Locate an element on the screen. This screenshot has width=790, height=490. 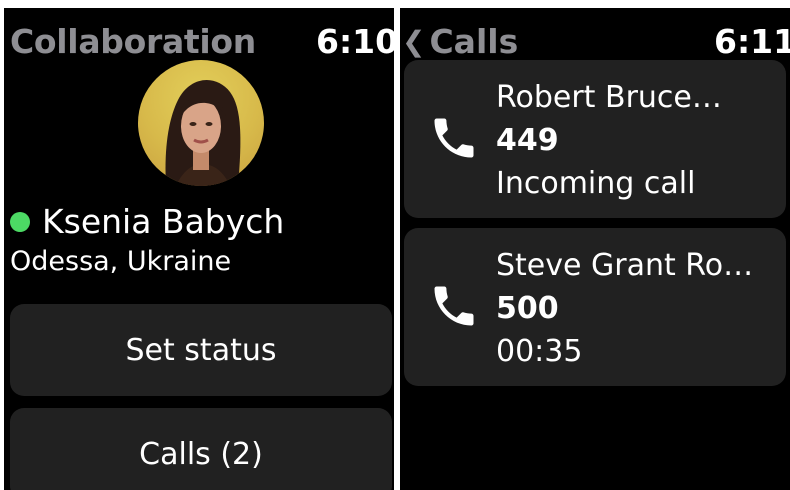
chevron-left-icon: ❮ is located at coordinates (413, 41).